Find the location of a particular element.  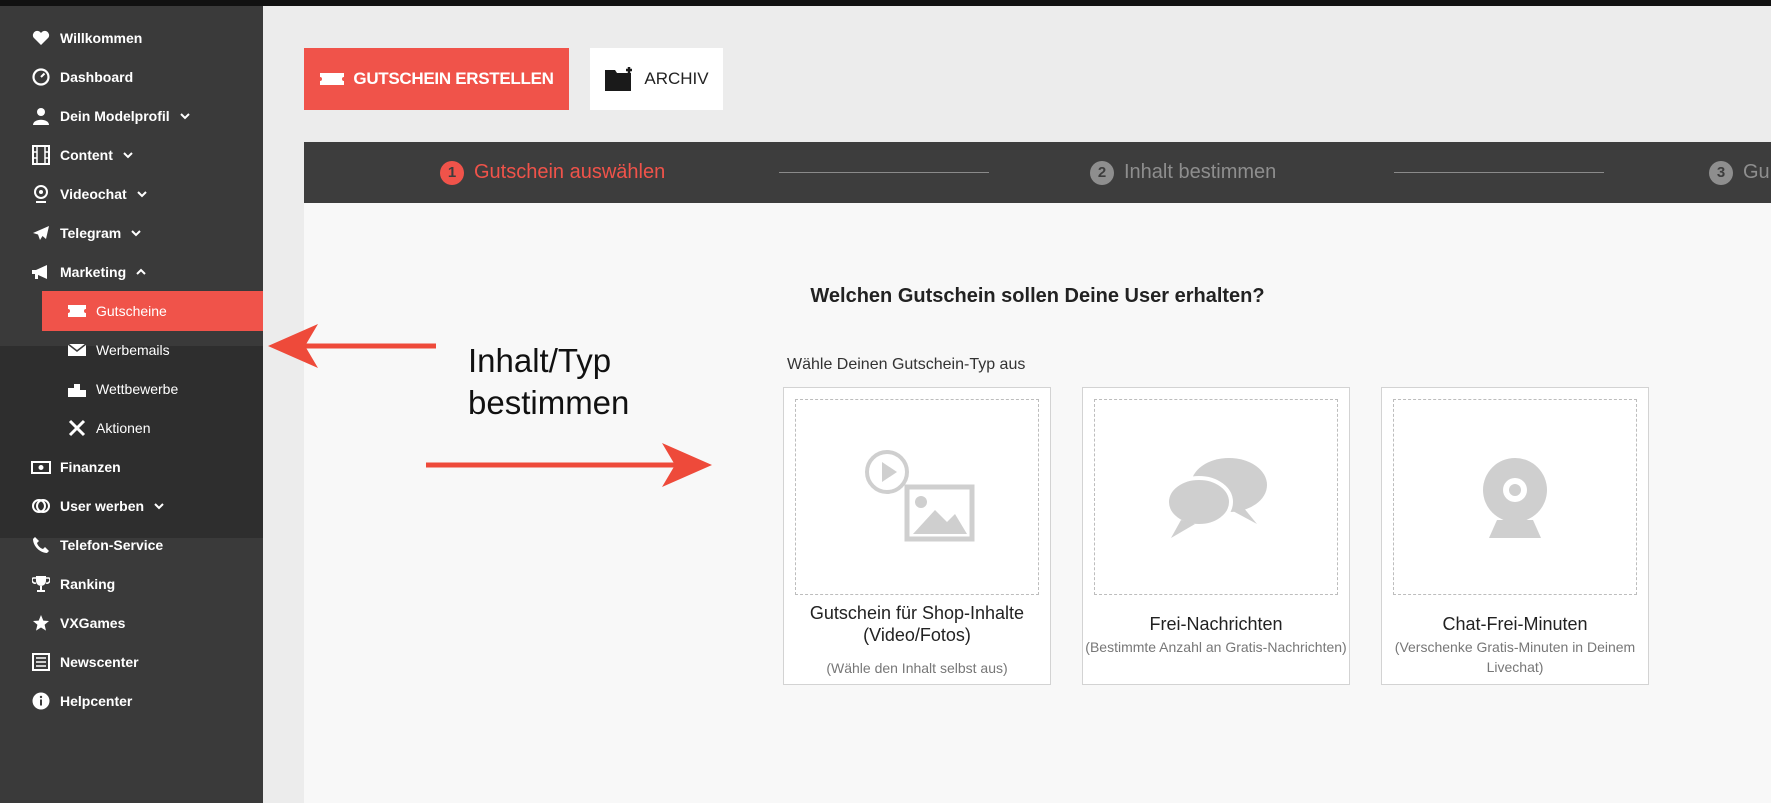

annotation-arrows is located at coordinates (490, 405).